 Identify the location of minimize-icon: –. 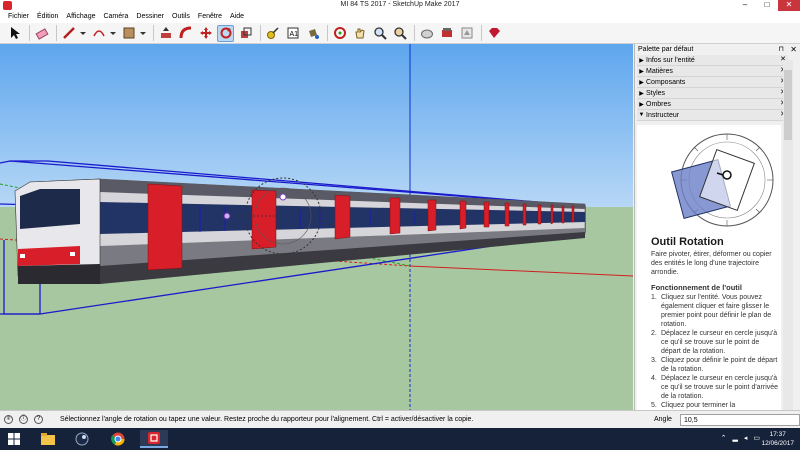
(745, 5).